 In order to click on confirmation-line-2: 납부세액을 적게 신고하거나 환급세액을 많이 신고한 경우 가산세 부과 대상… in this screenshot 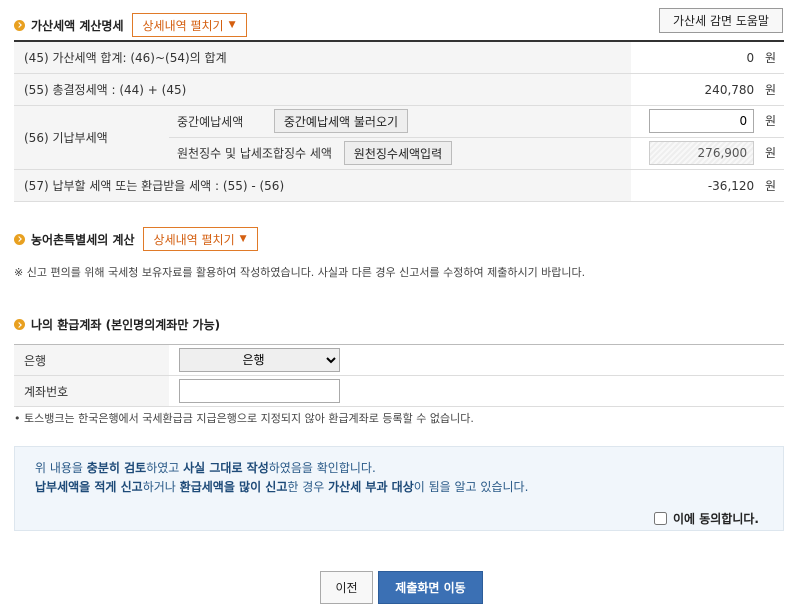, I will do `click(281, 486)`.